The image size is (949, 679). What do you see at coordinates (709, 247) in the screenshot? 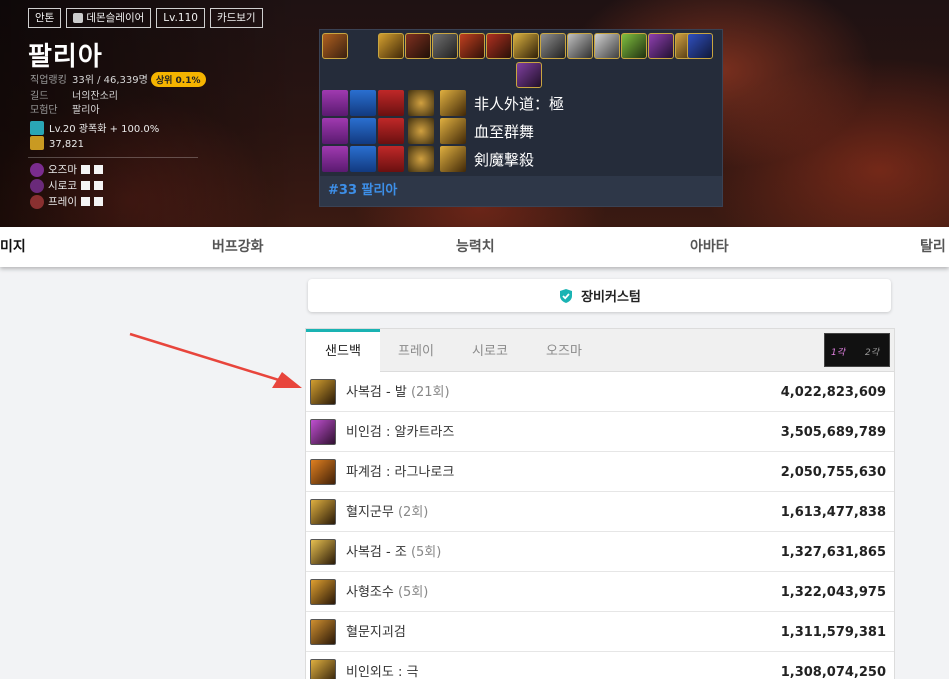
I see `tab-avatar: 아바타` at bounding box center [709, 247].